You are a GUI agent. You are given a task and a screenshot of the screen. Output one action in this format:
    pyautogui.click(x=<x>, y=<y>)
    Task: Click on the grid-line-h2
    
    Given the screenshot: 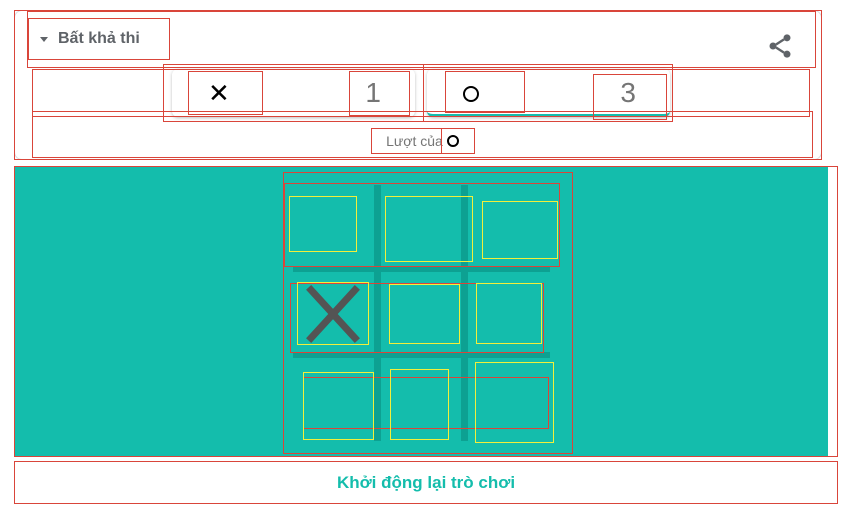 What is the action you would take?
    pyautogui.click(x=421, y=355)
    